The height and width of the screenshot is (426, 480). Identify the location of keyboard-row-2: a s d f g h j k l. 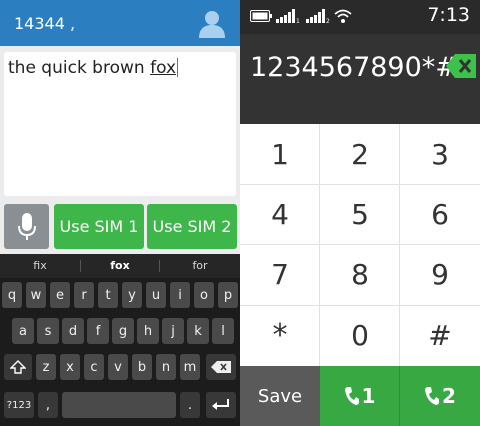
(120, 332).